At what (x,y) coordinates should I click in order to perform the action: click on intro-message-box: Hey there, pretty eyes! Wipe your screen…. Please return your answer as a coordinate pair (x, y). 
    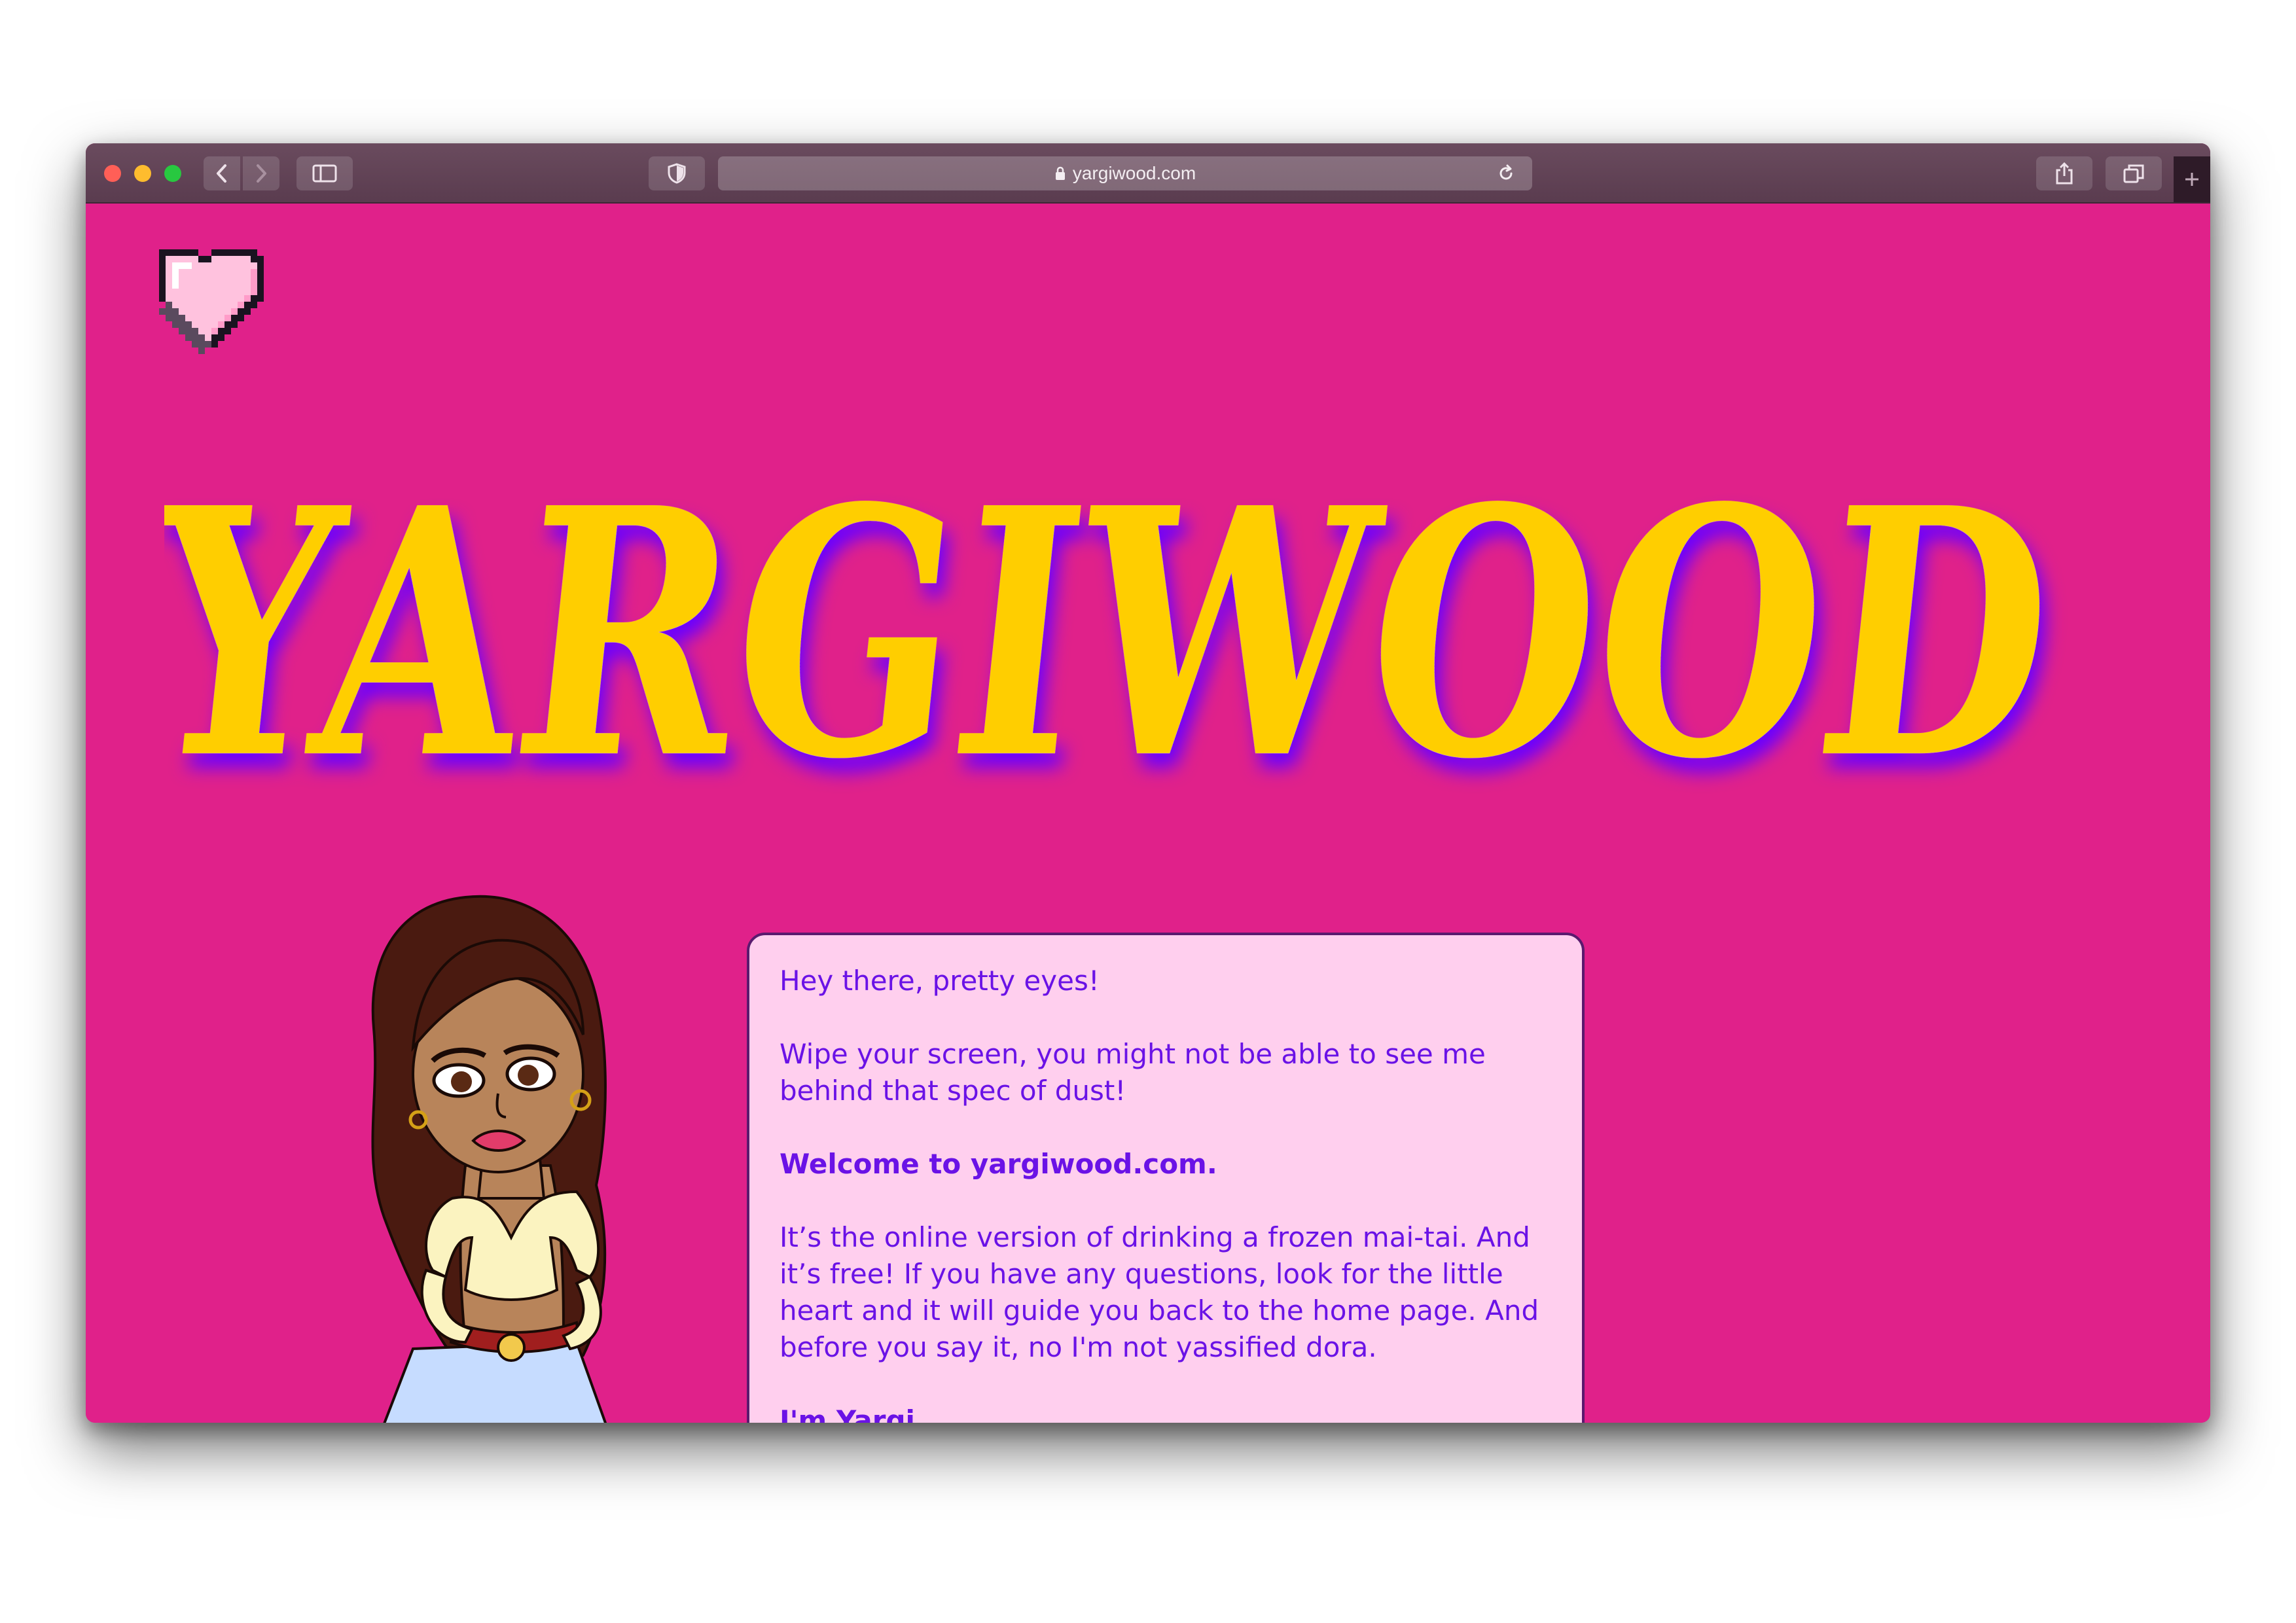
    Looking at the image, I should click on (1166, 1178).